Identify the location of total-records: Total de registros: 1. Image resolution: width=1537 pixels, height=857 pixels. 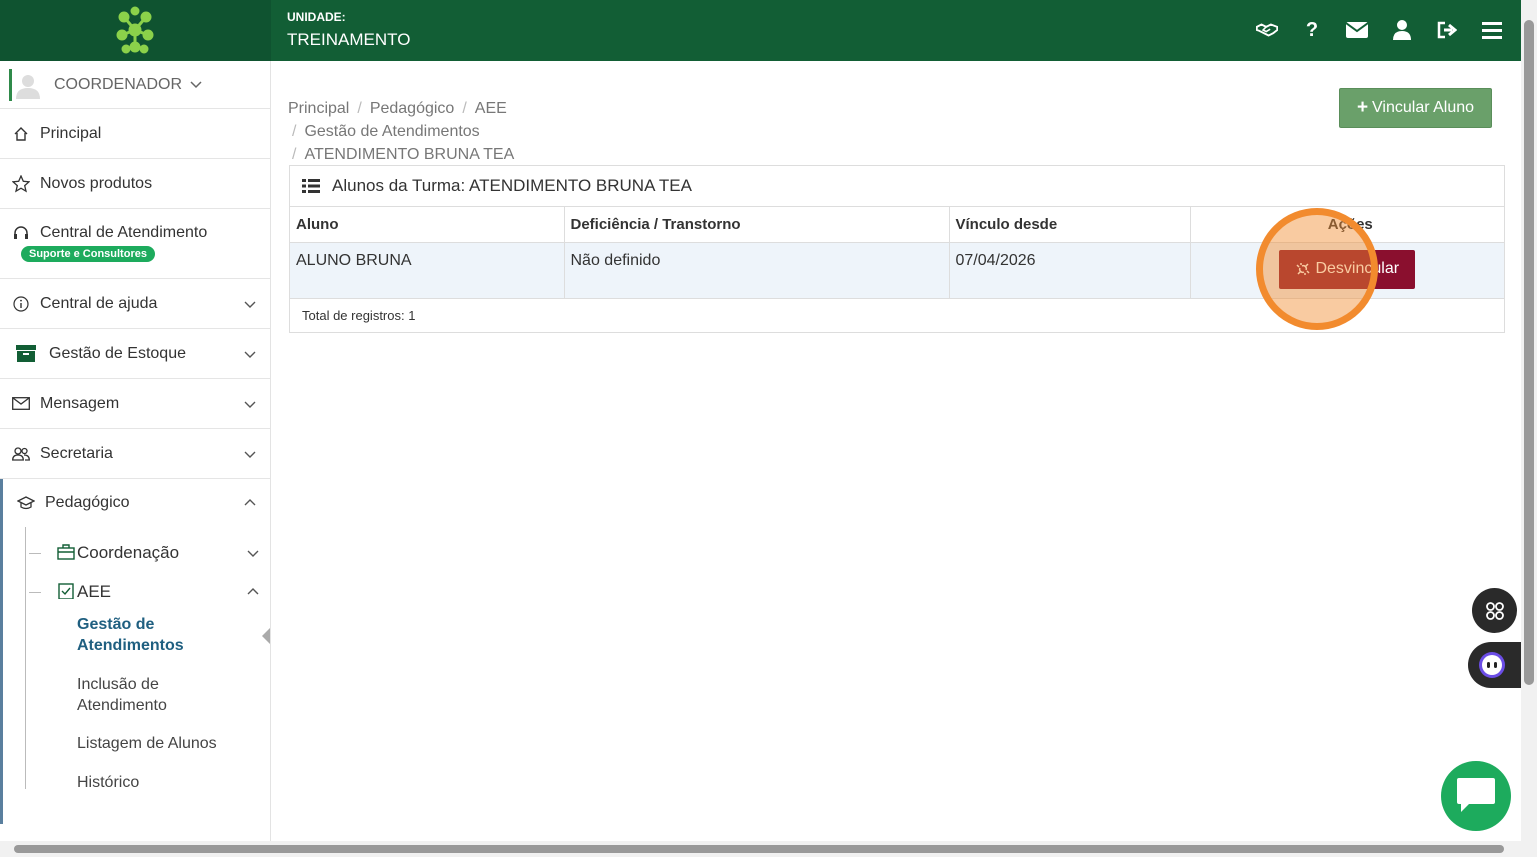
(359, 315).